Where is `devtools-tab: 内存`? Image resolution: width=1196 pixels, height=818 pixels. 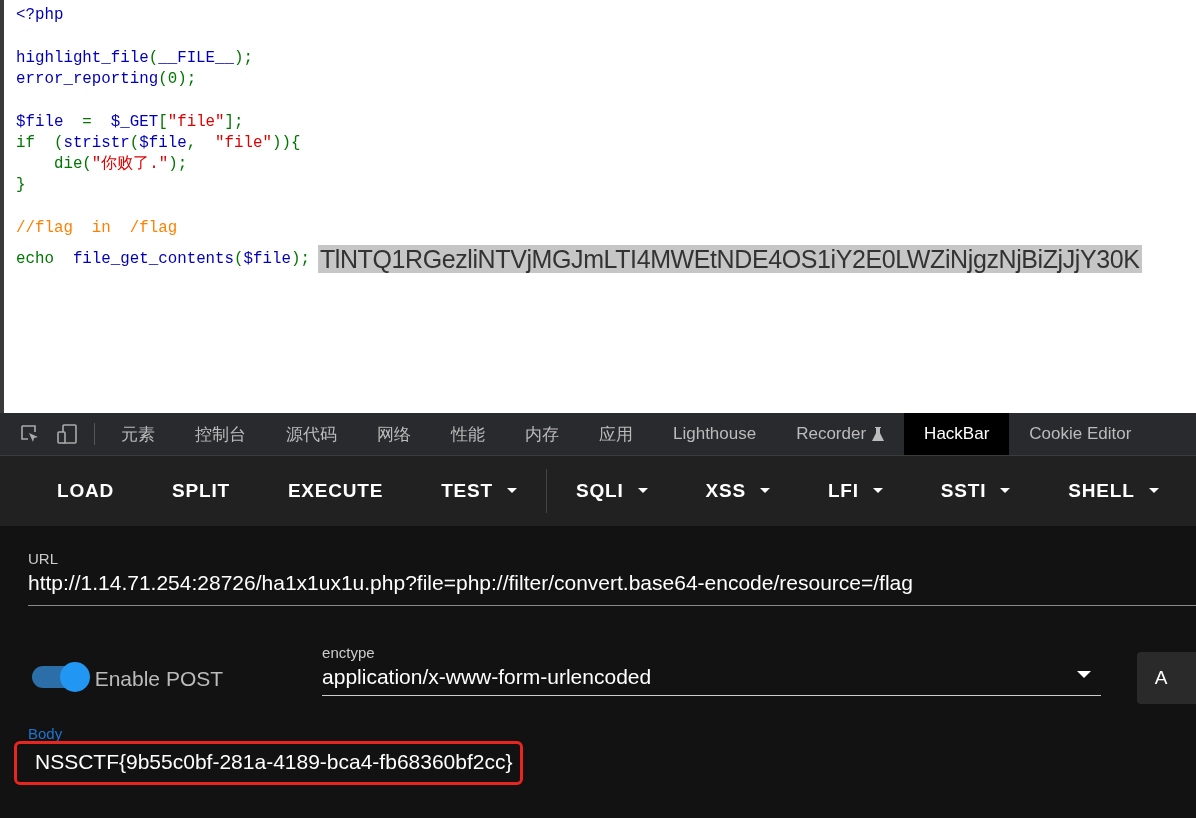
devtools-tab: 内存 is located at coordinates (542, 434).